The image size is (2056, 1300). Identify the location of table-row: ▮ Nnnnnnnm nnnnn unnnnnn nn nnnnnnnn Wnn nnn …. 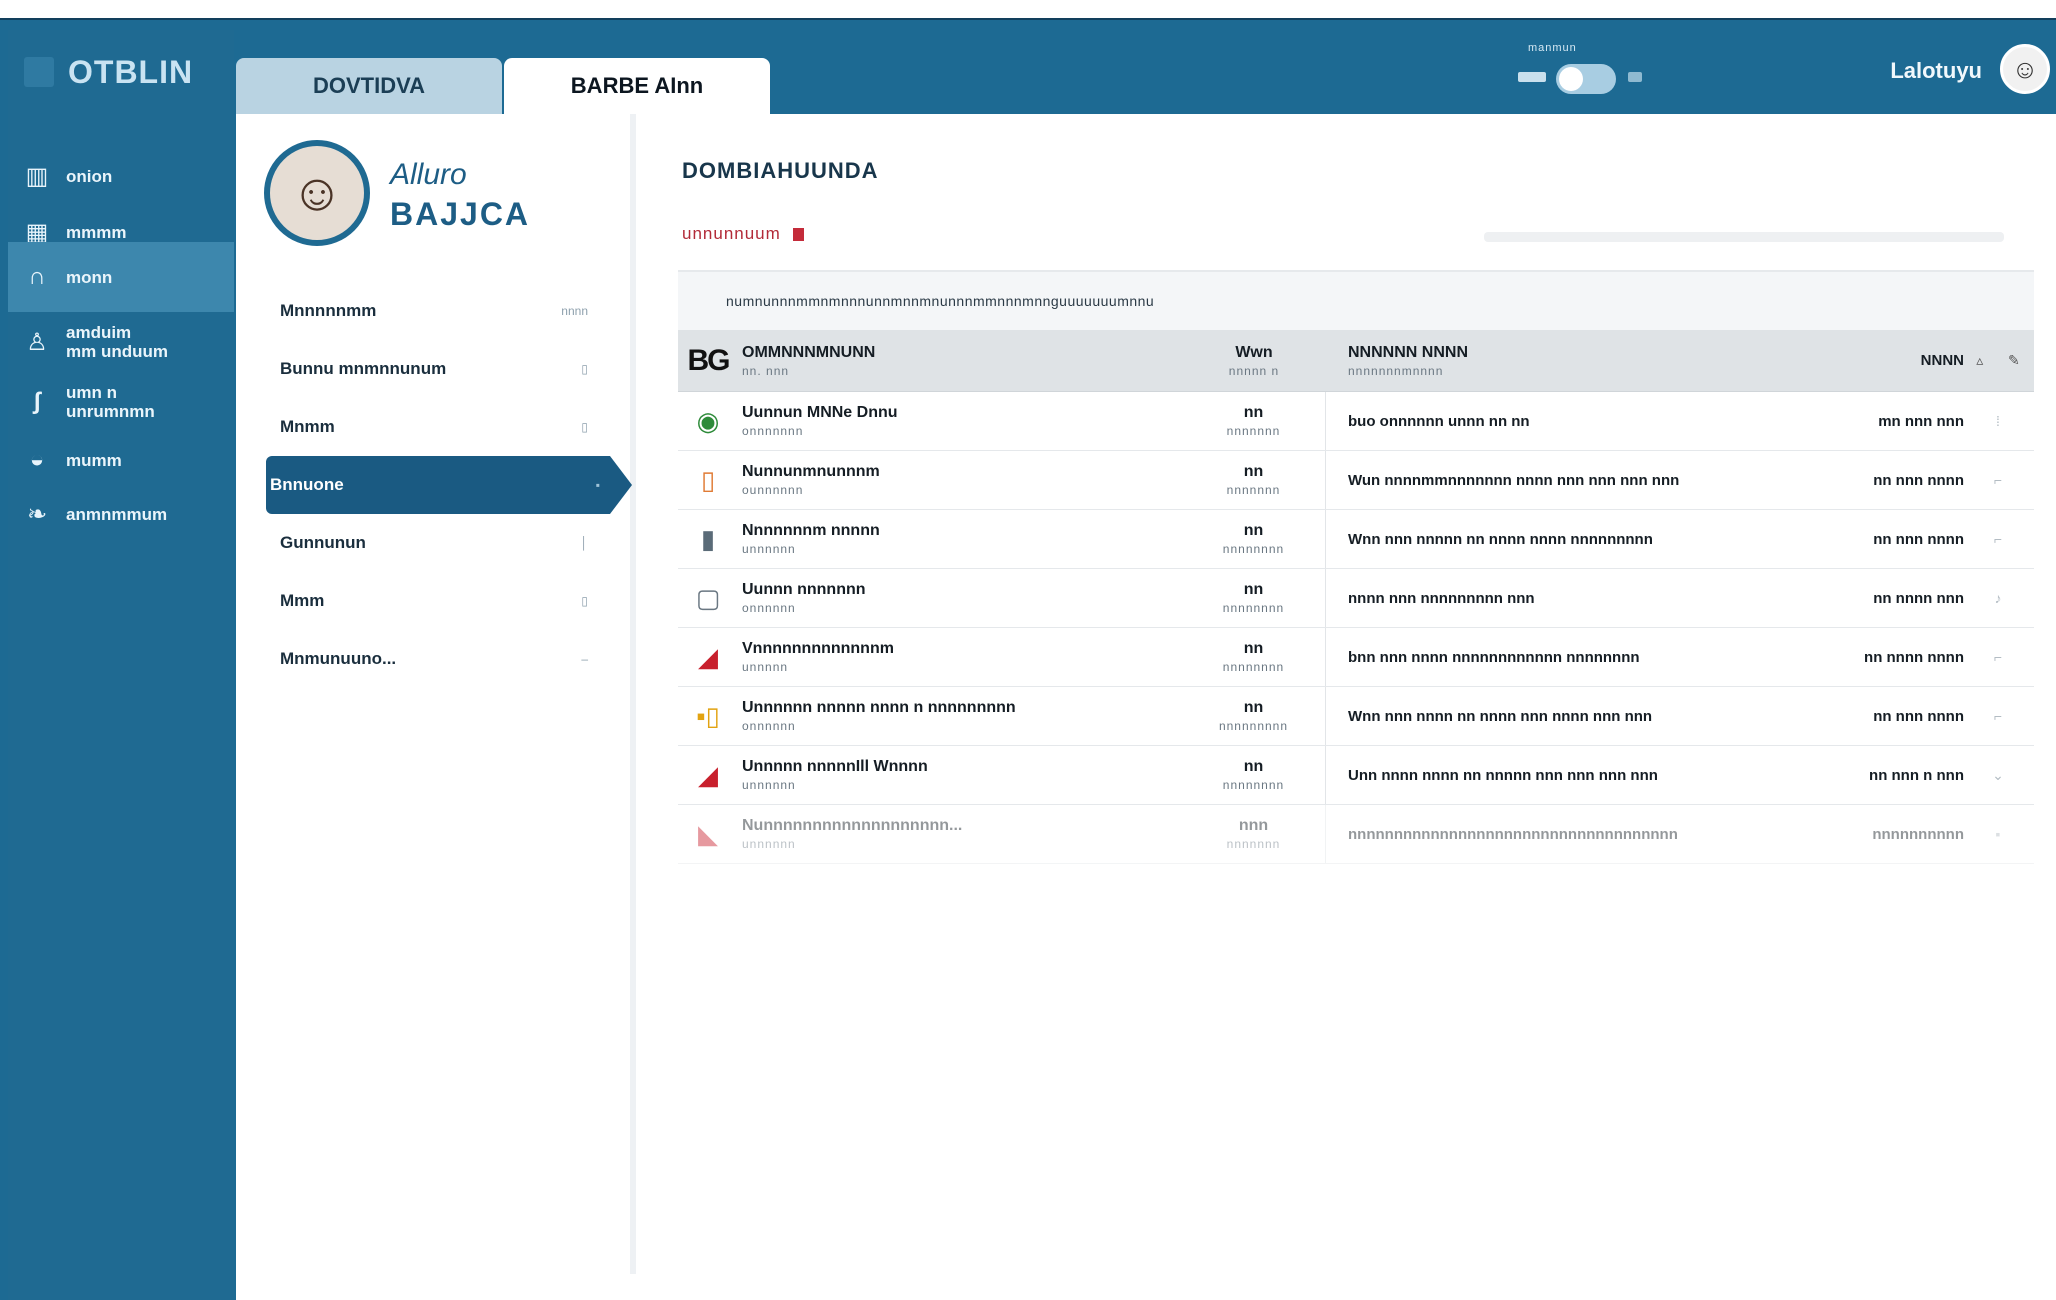
(1356, 539).